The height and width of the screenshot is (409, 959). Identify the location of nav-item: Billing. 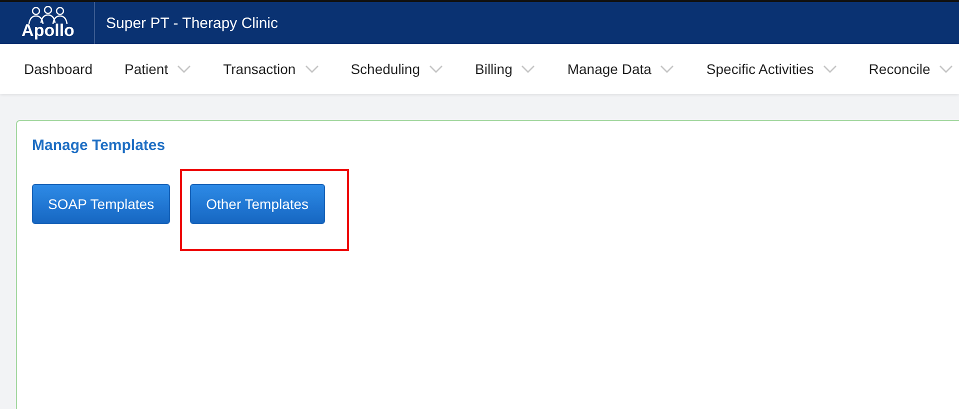
(505, 69).